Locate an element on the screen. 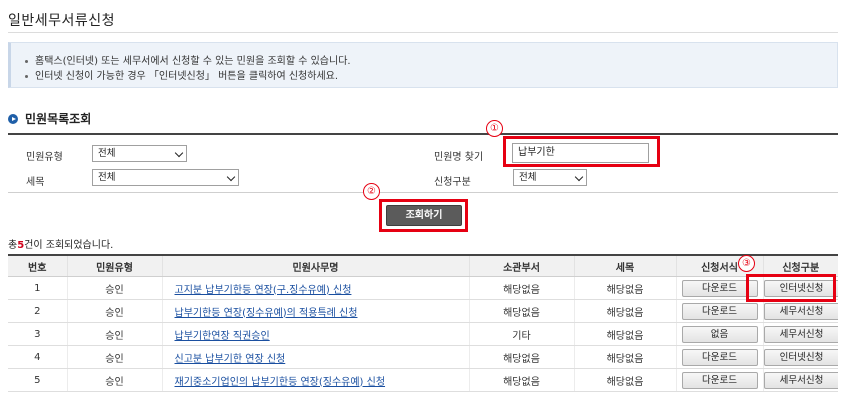 The width and height of the screenshot is (844, 405). annotation-number-3: ③ is located at coordinates (746, 263).